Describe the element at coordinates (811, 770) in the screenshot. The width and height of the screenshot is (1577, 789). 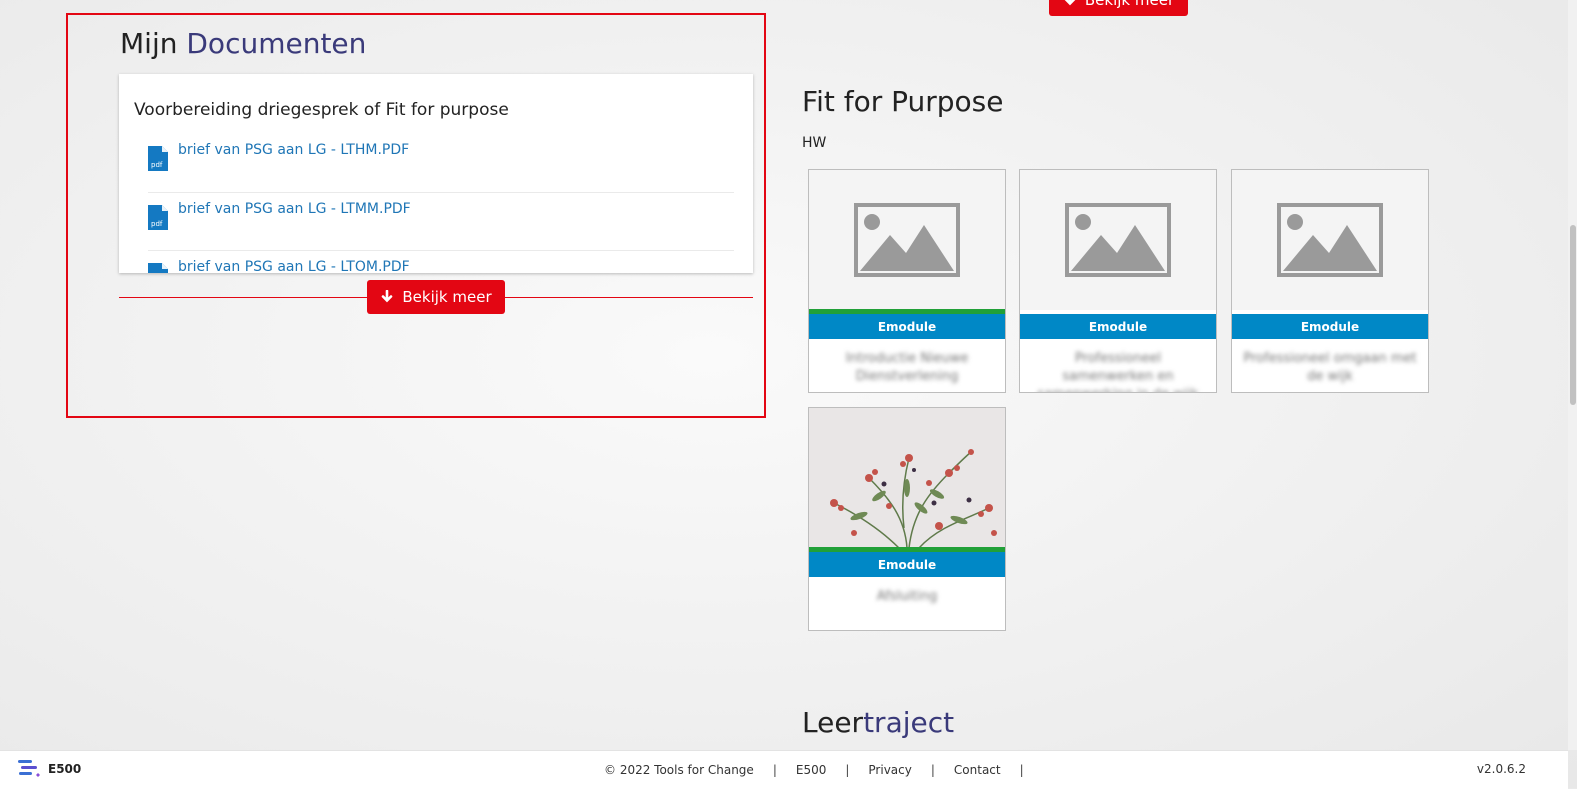
I see `footer-link-e500: E500` at that location.